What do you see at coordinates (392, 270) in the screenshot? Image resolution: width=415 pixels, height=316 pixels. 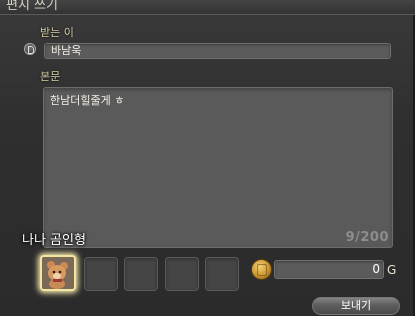 I see `gil-unit: G` at bounding box center [392, 270].